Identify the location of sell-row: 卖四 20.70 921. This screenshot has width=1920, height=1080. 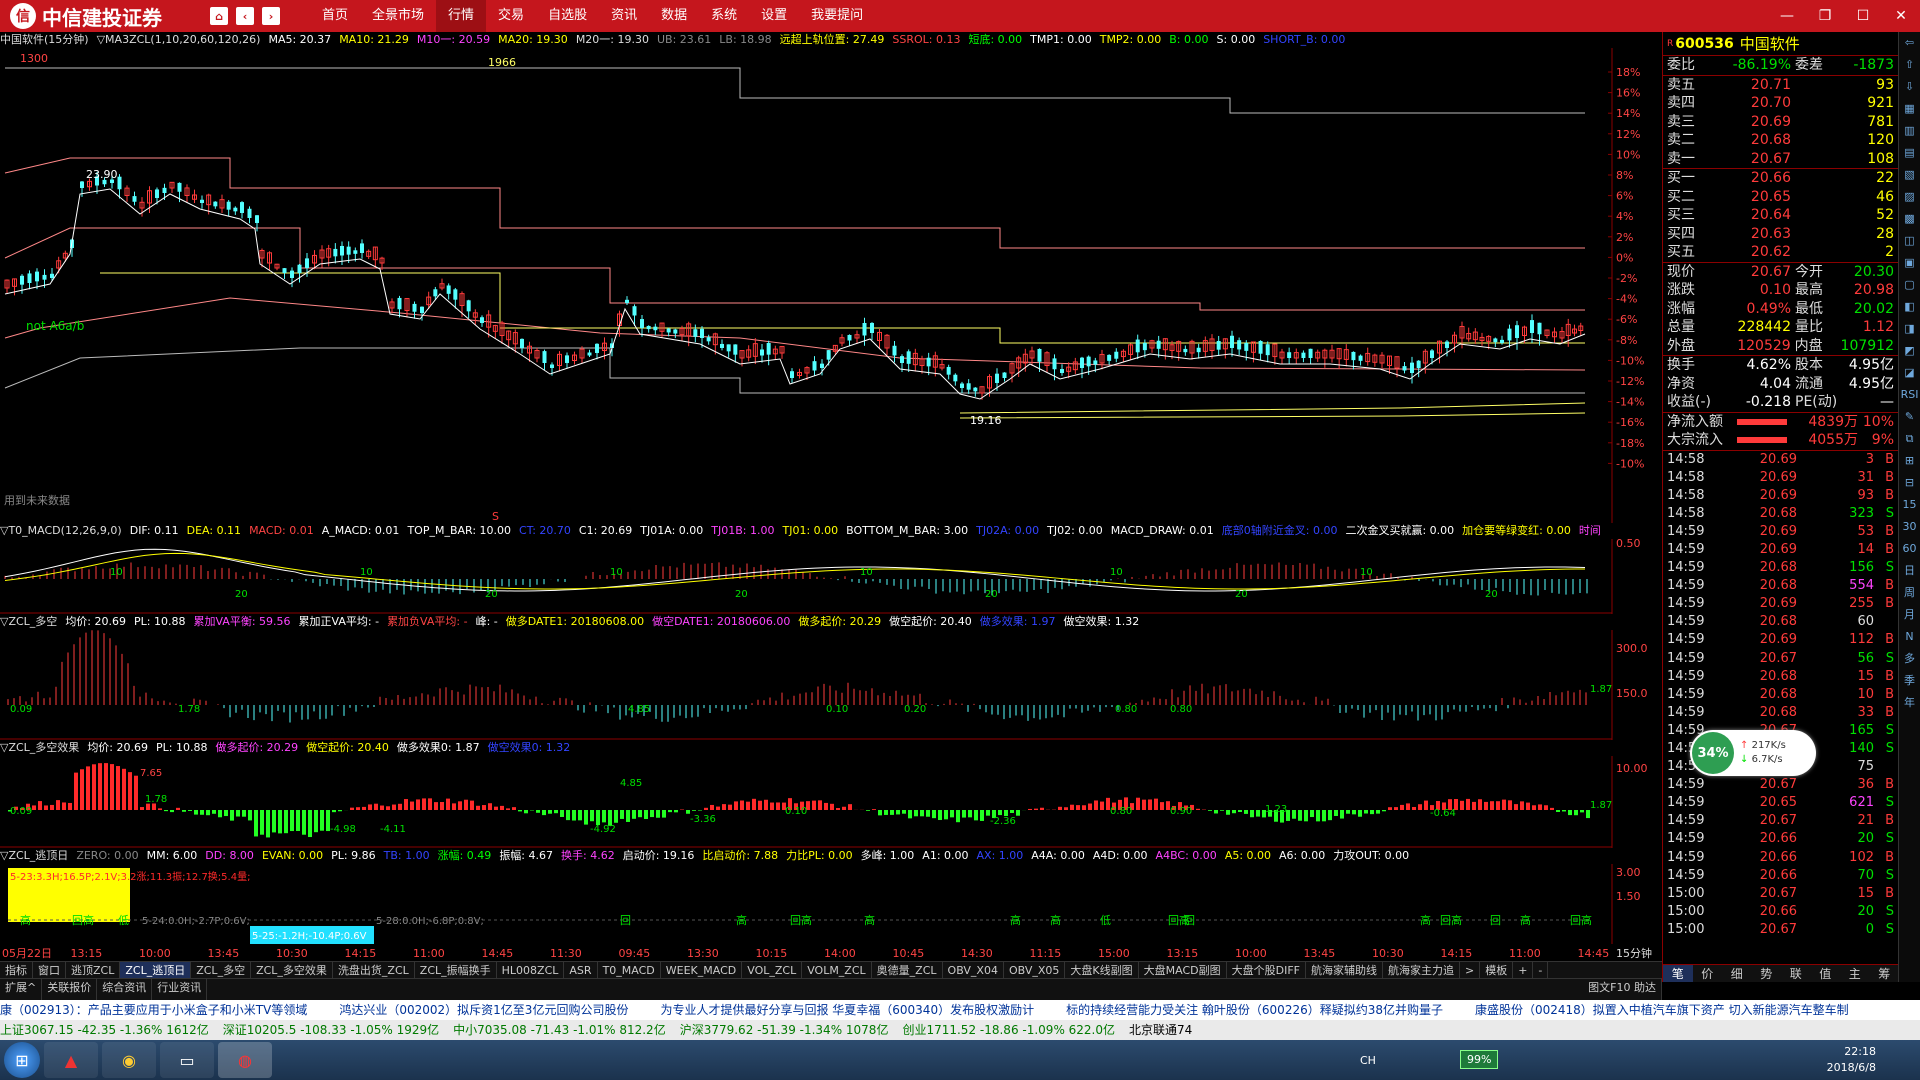
(1780, 103).